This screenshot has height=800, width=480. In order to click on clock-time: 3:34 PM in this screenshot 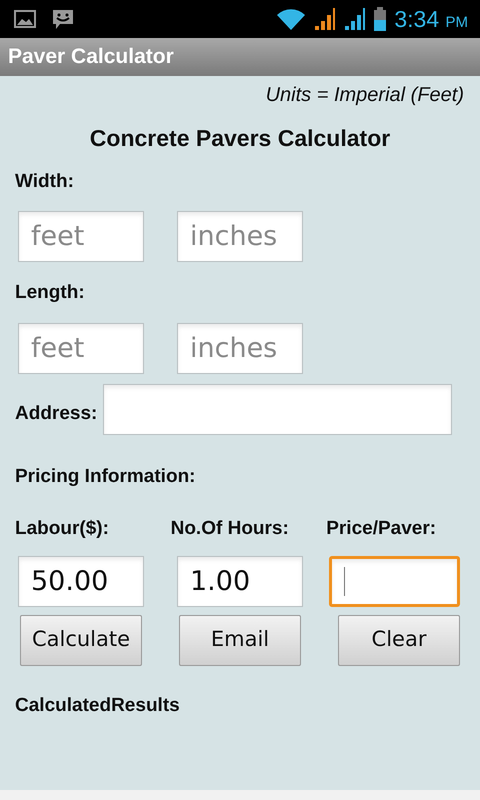, I will do `click(431, 19)`.